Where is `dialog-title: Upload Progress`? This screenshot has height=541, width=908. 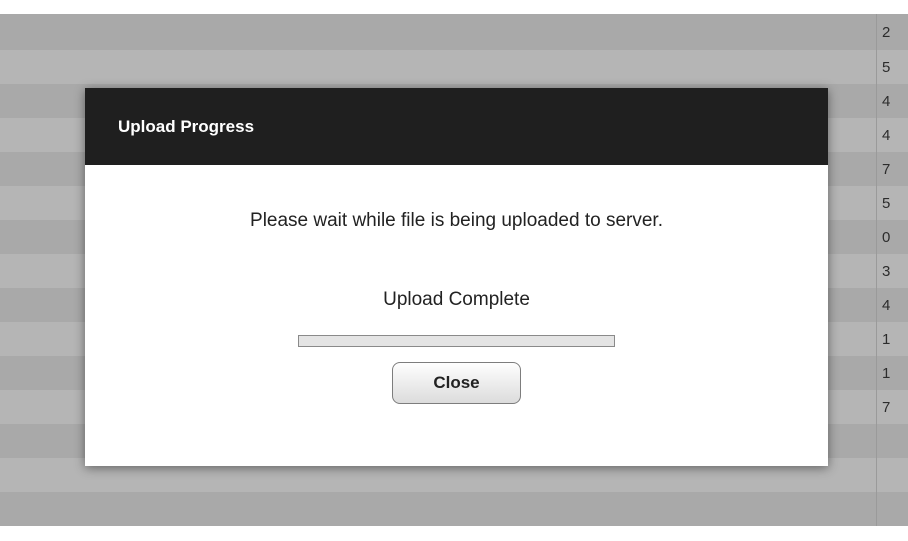
dialog-title: Upload Progress is located at coordinates (186, 126).